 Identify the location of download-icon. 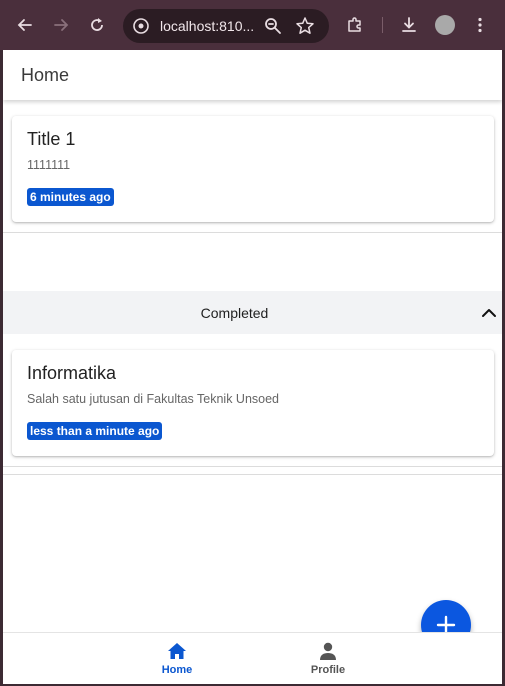
(409, 24).